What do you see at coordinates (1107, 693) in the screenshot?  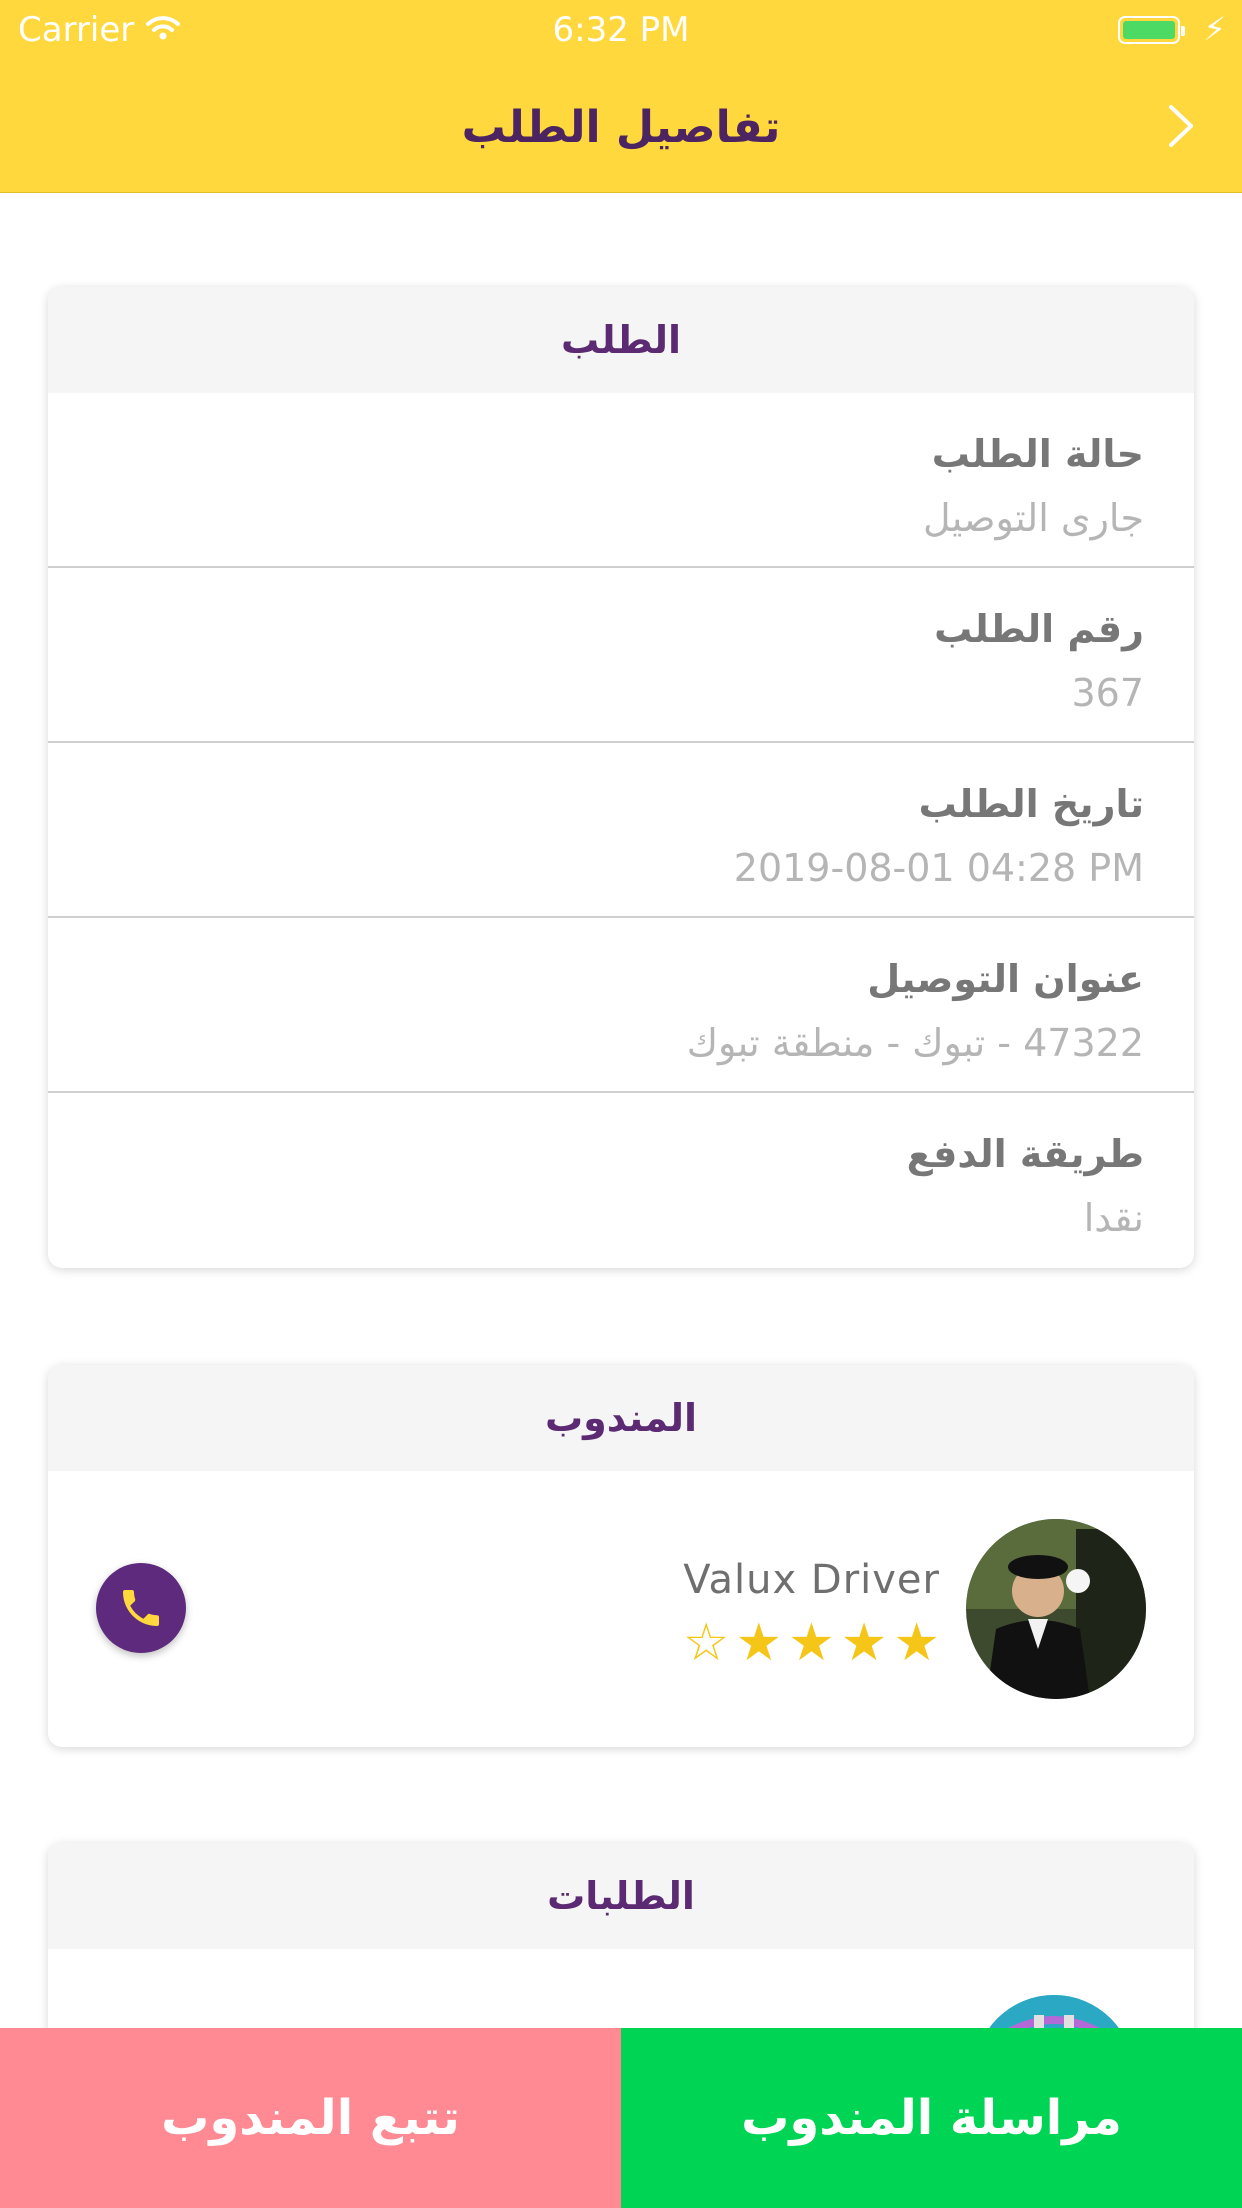 I see `order-number-value: 367` at bounding box center [1107, 693].